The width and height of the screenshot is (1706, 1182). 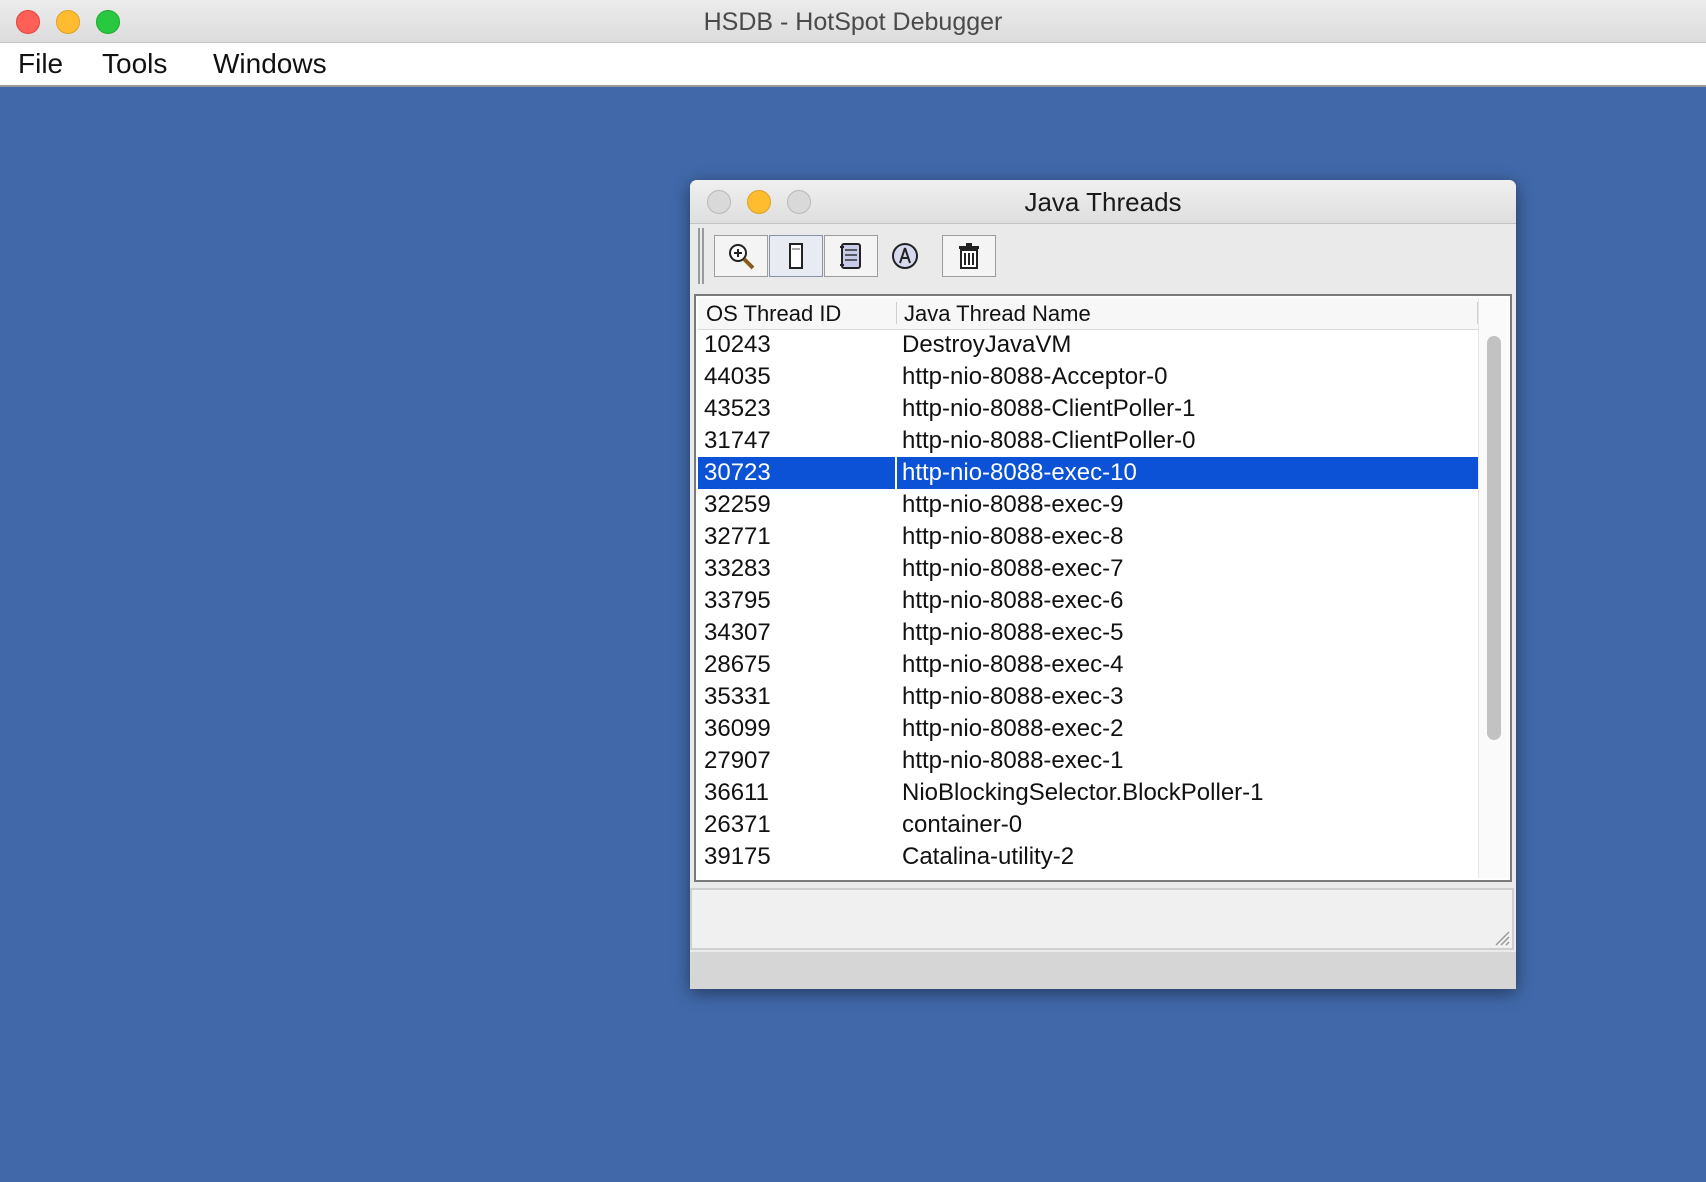 What do you see at coordinates (737, 472) in the screenshot?
I see `os-thread-id-cell: 30723` at bounding box center [737, 472].